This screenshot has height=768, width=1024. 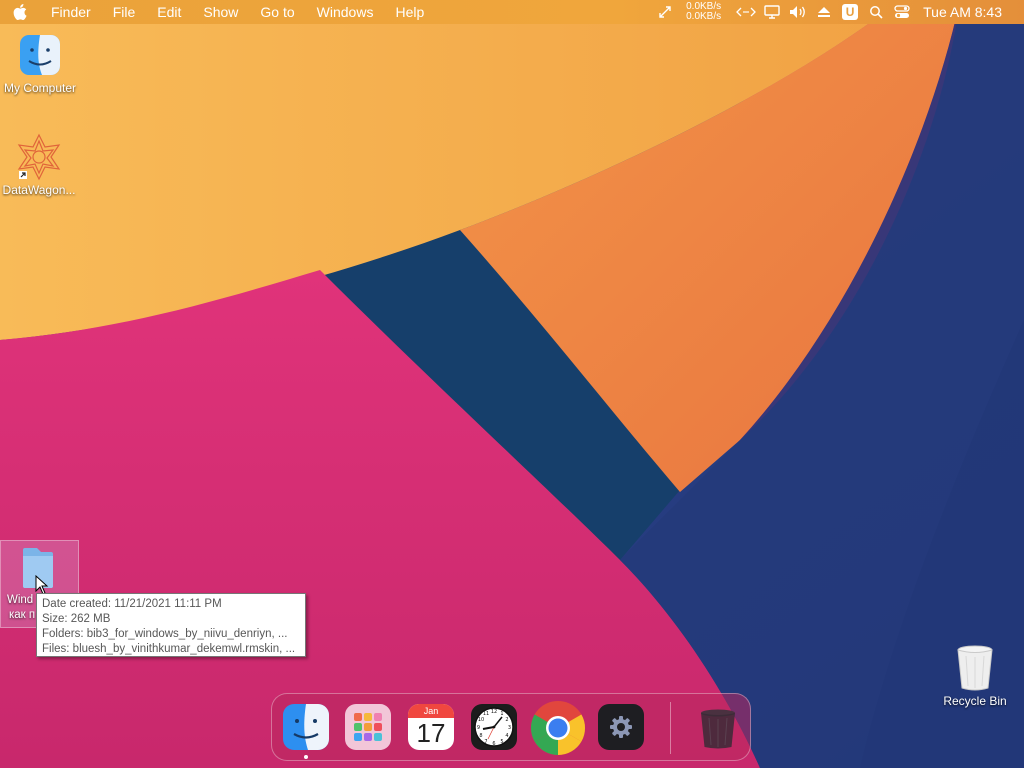 I want to click on menu-finder: Finder, so click(x=71, y=12).